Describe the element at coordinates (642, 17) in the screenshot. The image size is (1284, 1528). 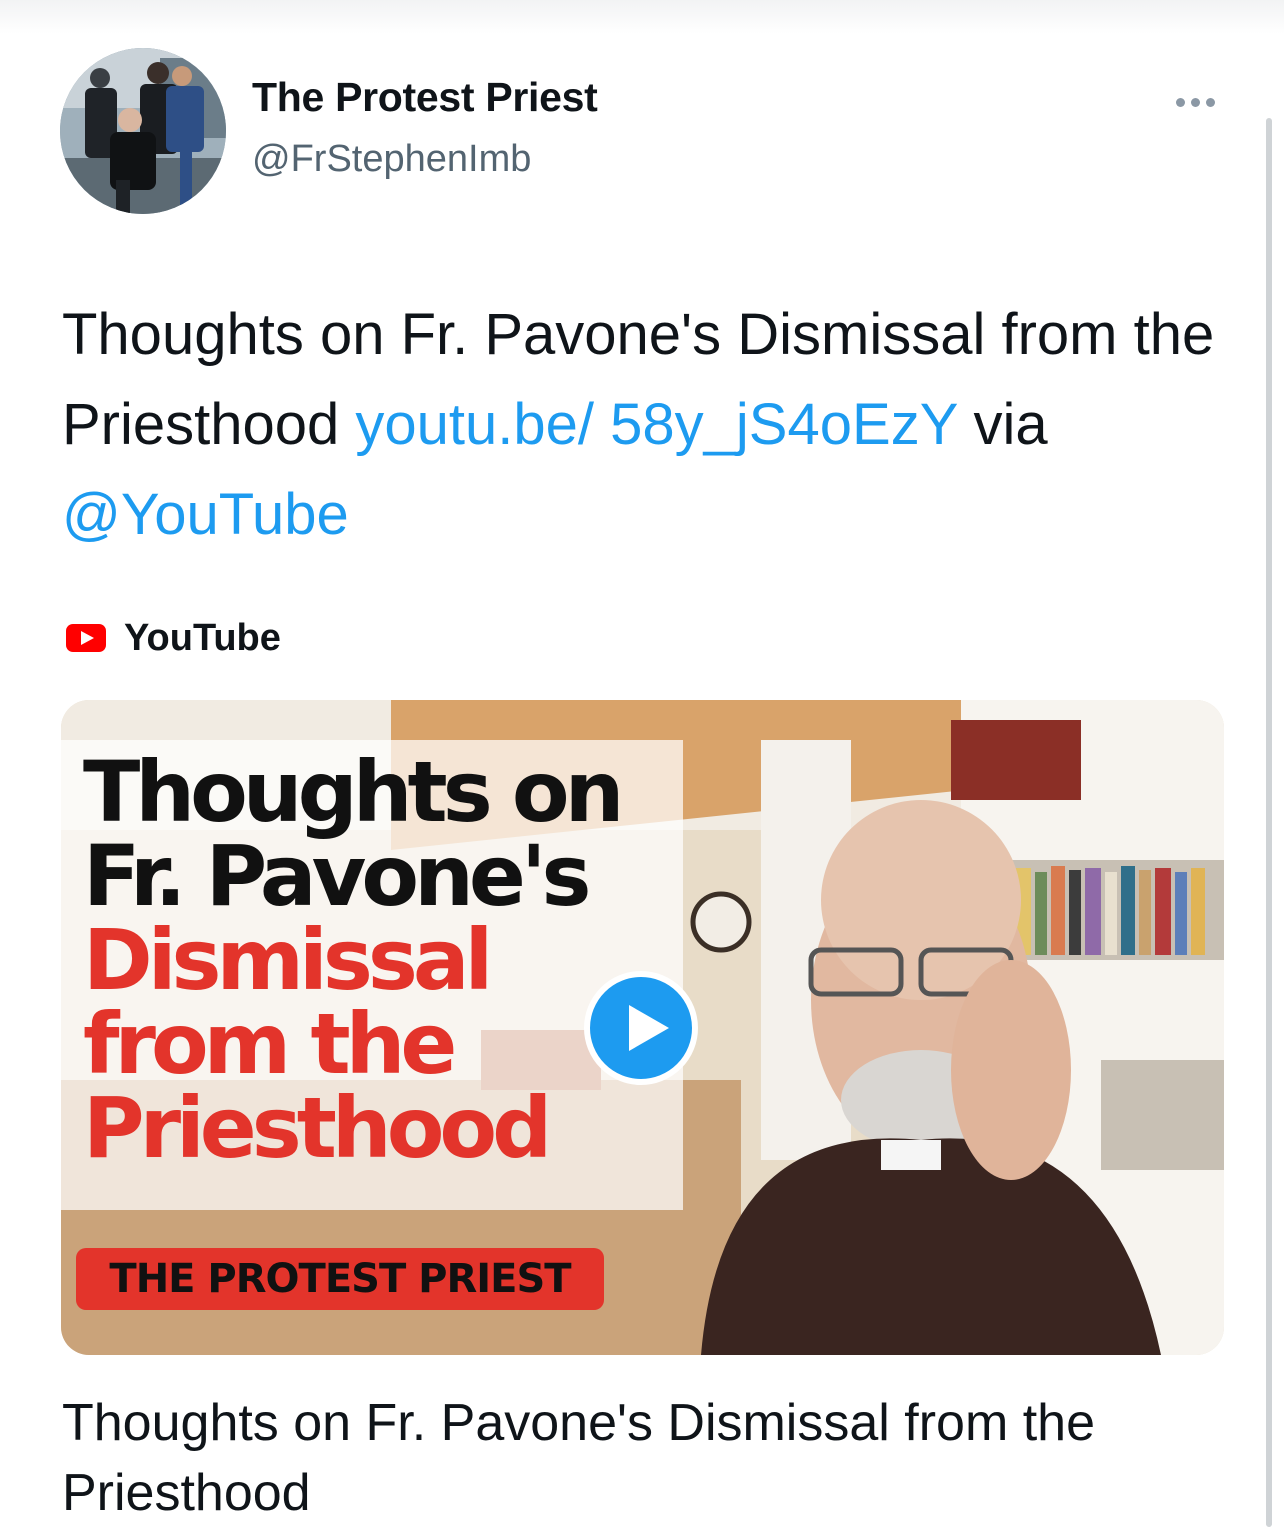
I see `top-fade` at that location.